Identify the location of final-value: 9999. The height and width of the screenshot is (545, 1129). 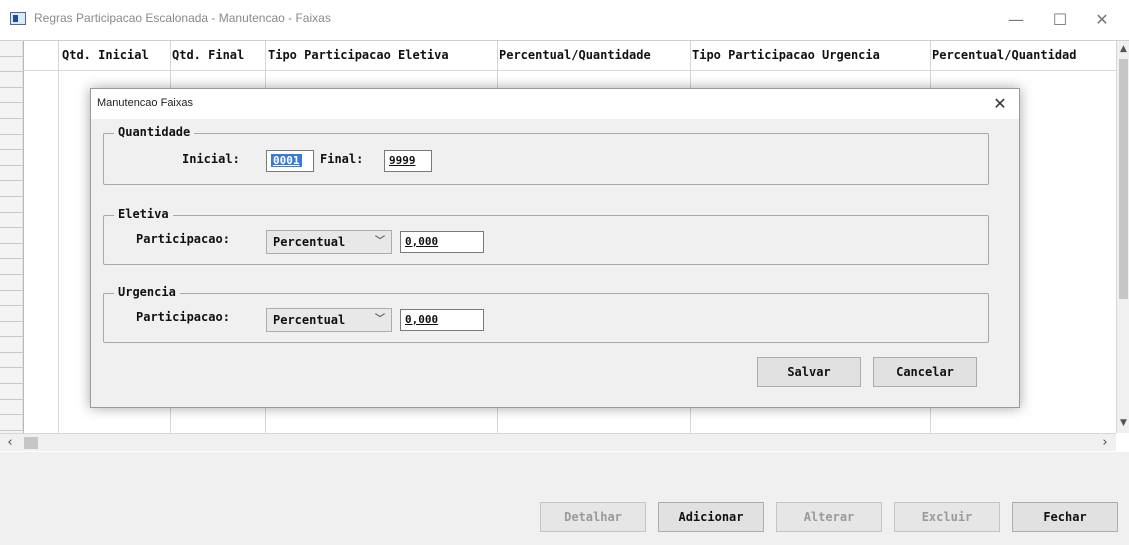
(402, 160).